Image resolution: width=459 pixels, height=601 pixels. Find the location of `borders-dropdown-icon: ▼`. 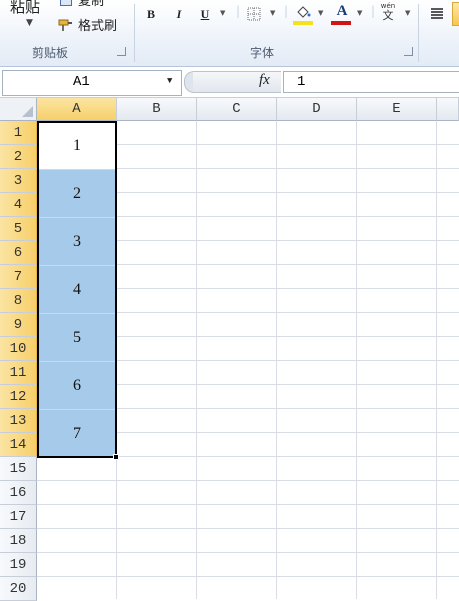

borders-dropdown-icon: ▼ is located at coordinates (272, 13).